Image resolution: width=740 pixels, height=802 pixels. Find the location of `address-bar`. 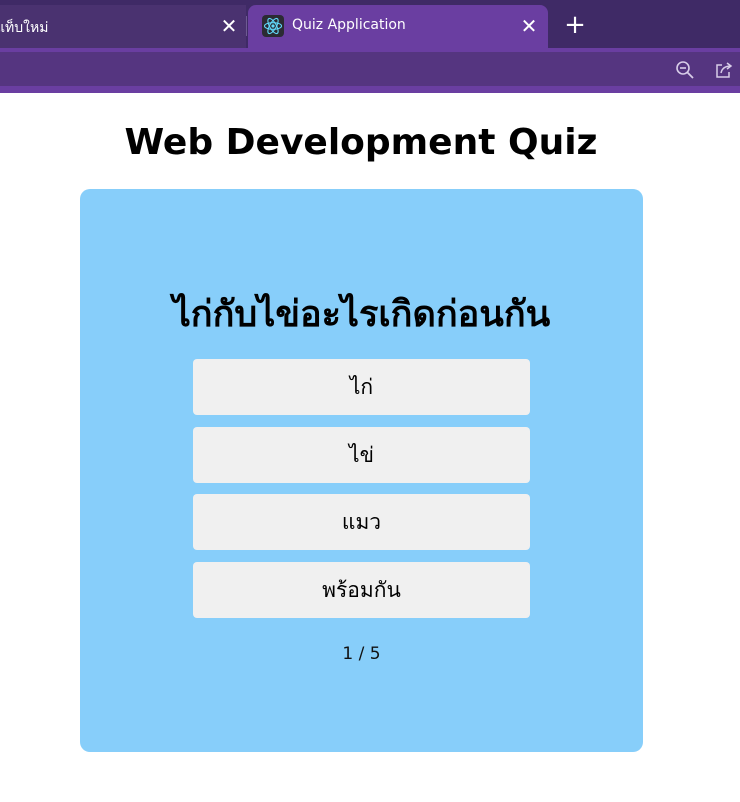

address-bar is located at coordinates (370, 69).